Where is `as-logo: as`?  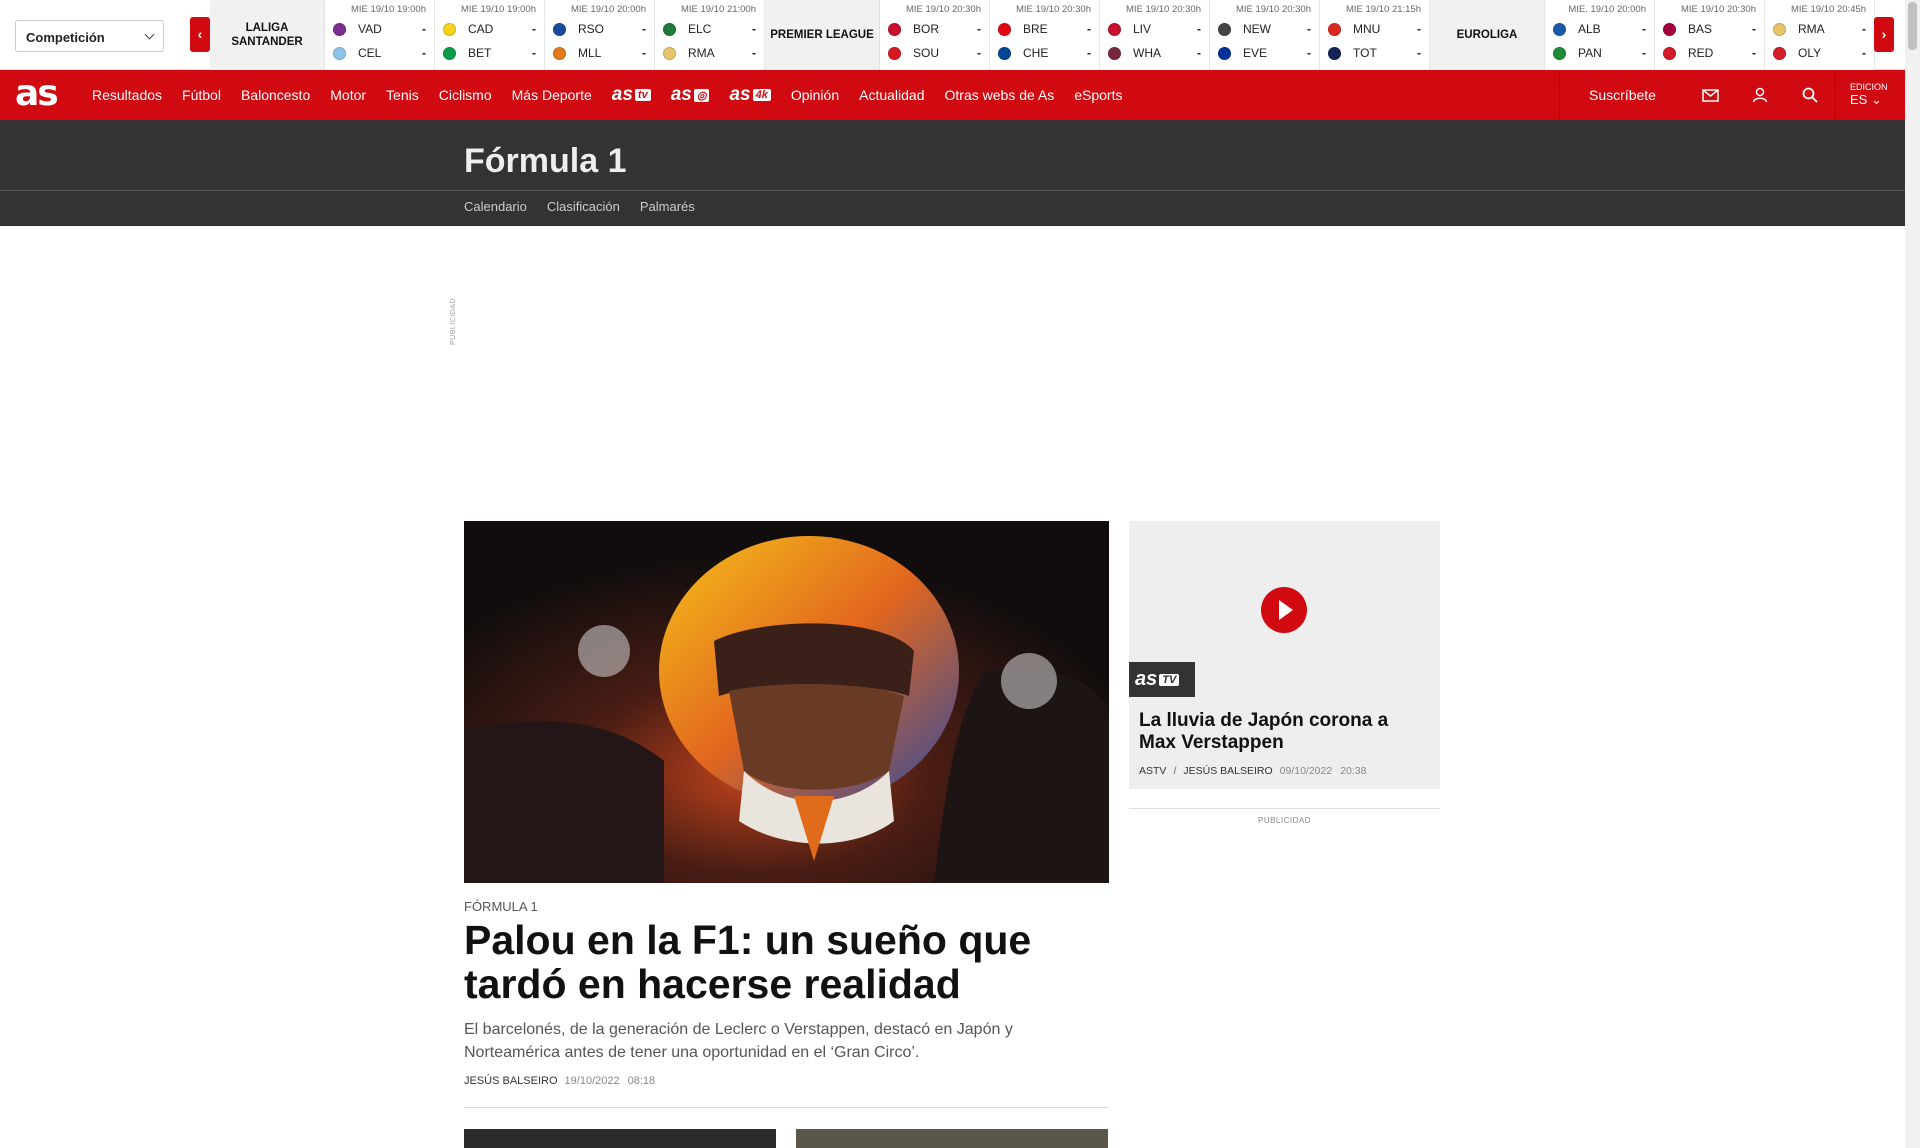
as-logo: as is located at coordinates (37, 94).